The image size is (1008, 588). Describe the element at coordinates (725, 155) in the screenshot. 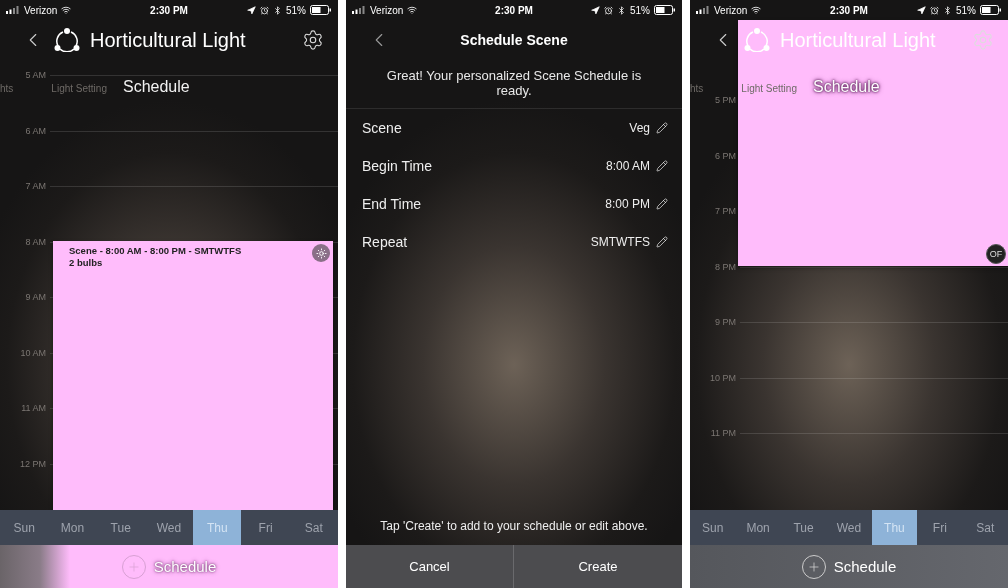

I see `hour-label: 6 PM` at that location.